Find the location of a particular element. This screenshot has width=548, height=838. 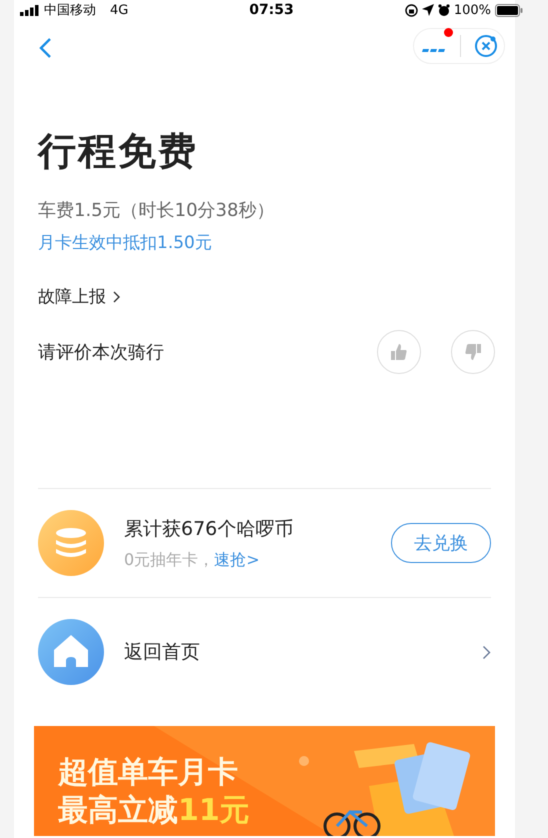

battery-icon is located at coordinates (508, 10).